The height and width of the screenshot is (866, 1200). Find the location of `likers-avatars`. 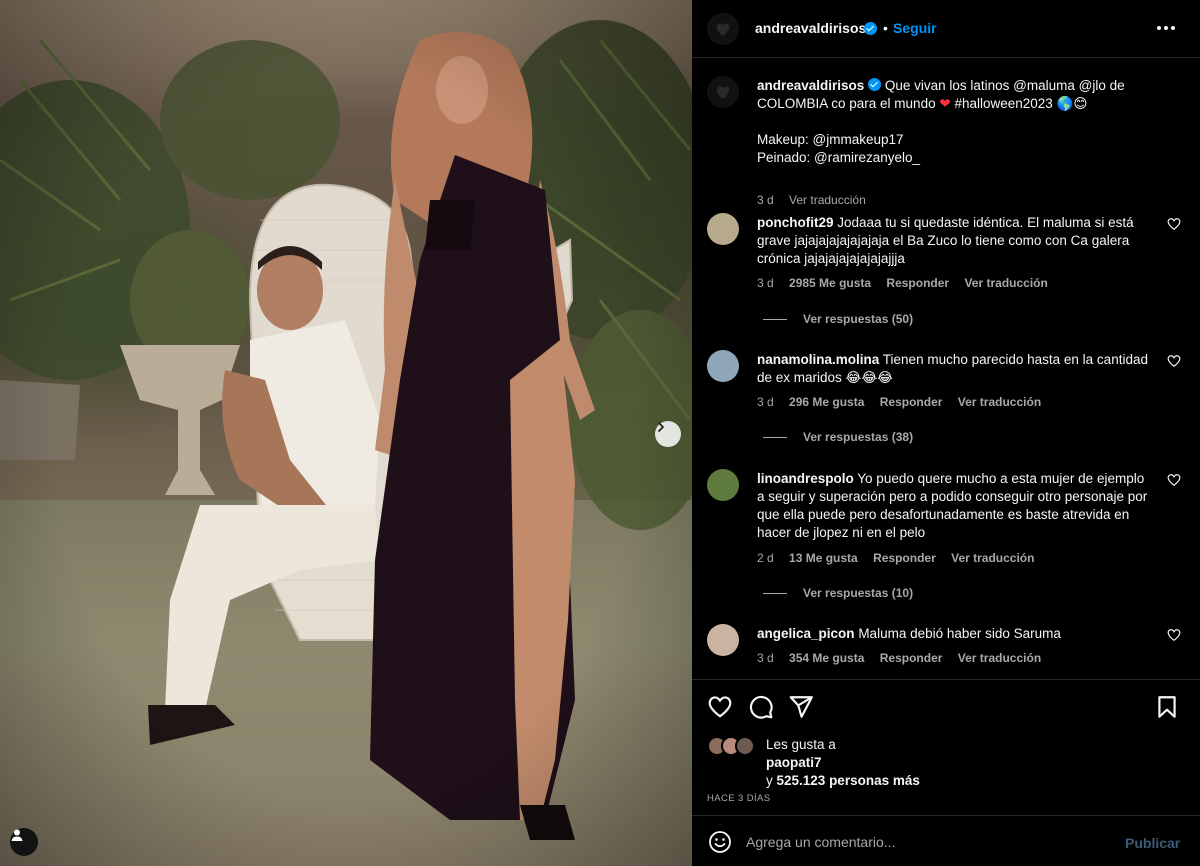

likers-avatars is located at coordinates (735, 747).